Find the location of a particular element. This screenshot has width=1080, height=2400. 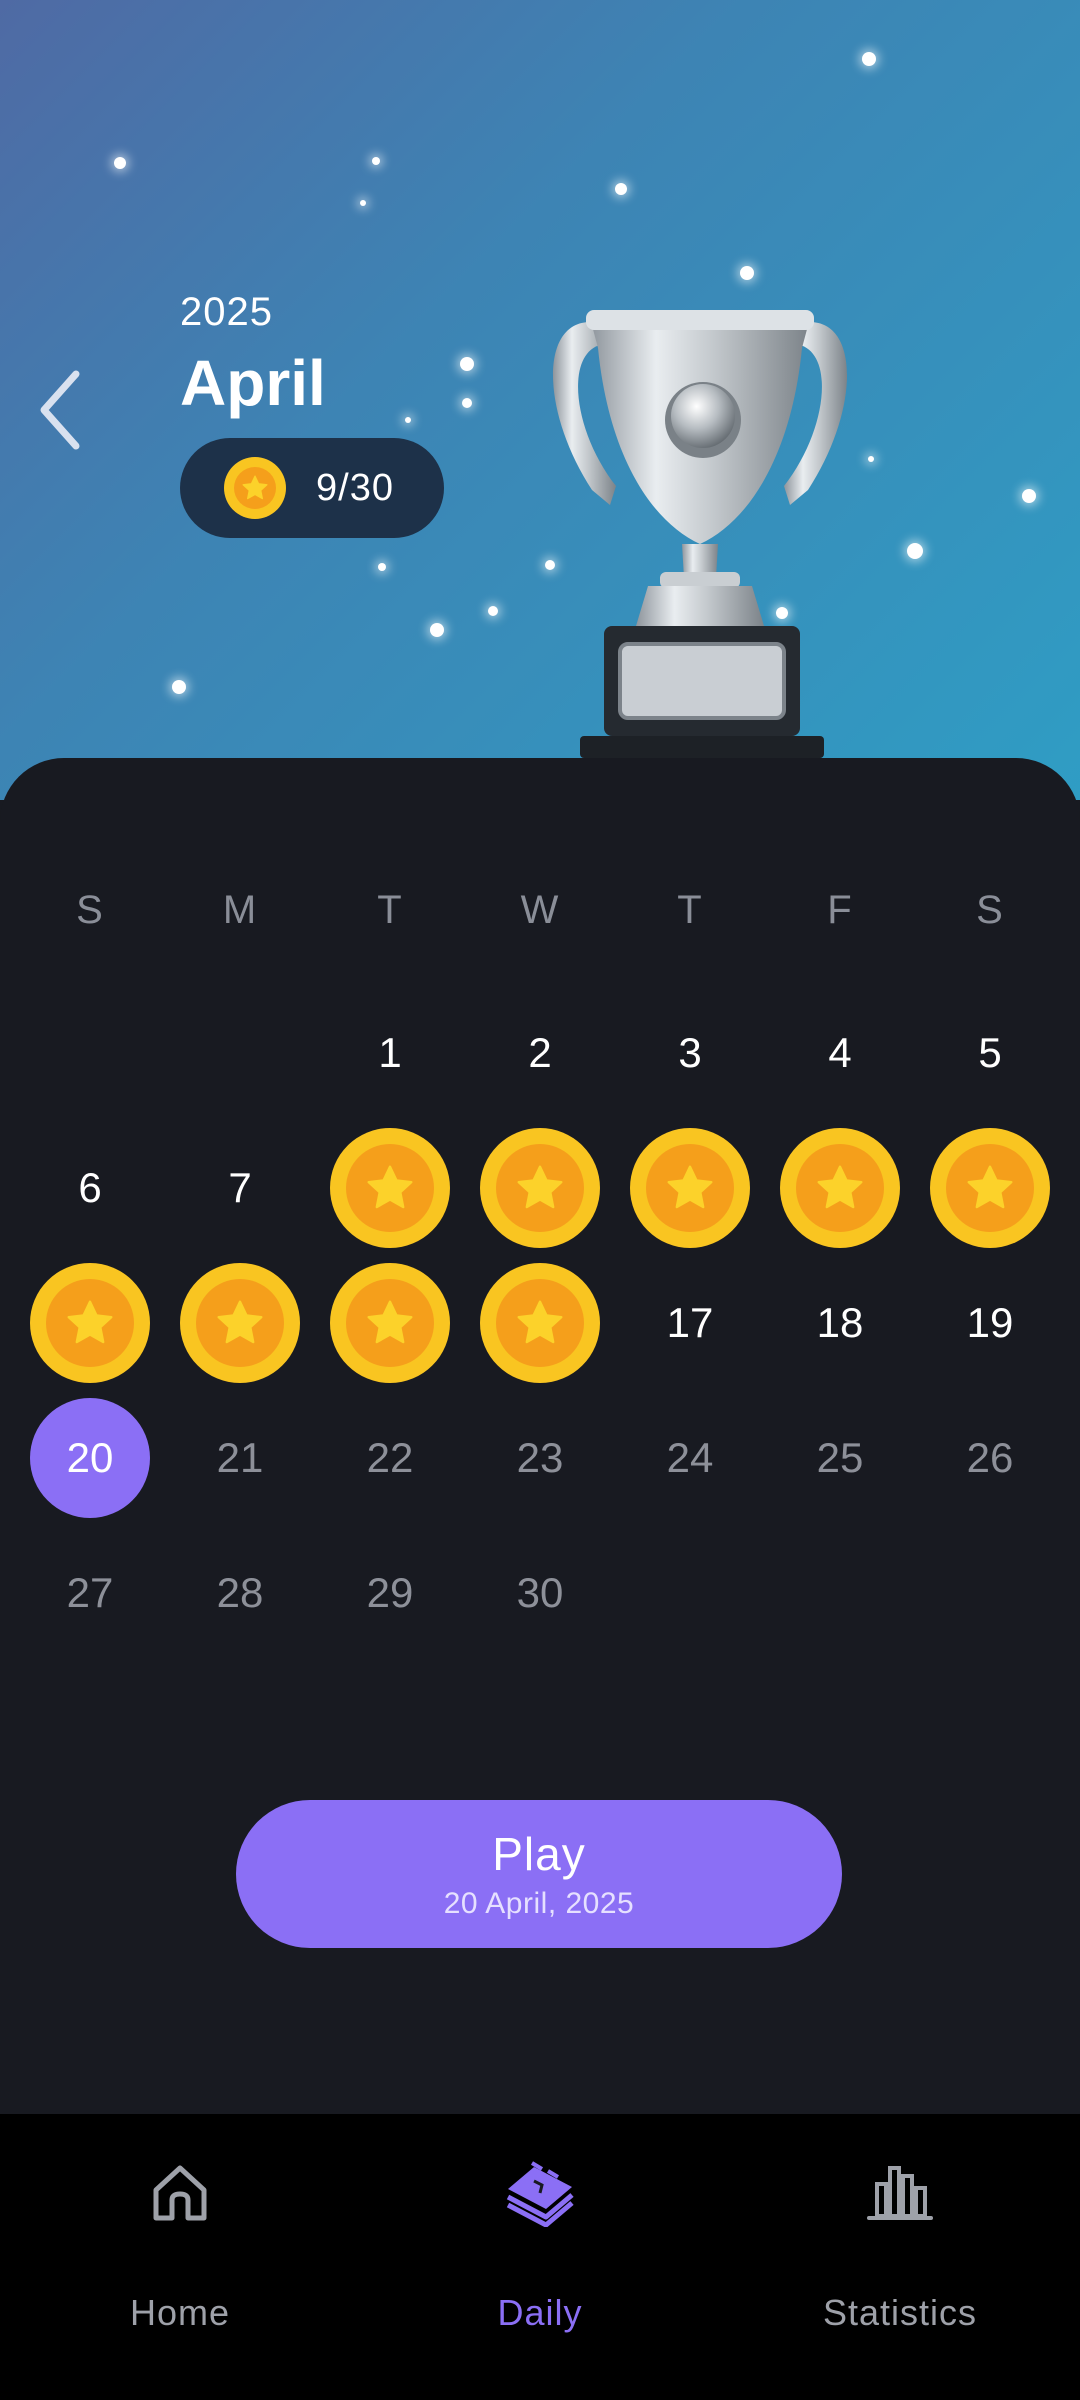

bottom-nav: Home Daily Statistics is located at coordinates (540, 2257).